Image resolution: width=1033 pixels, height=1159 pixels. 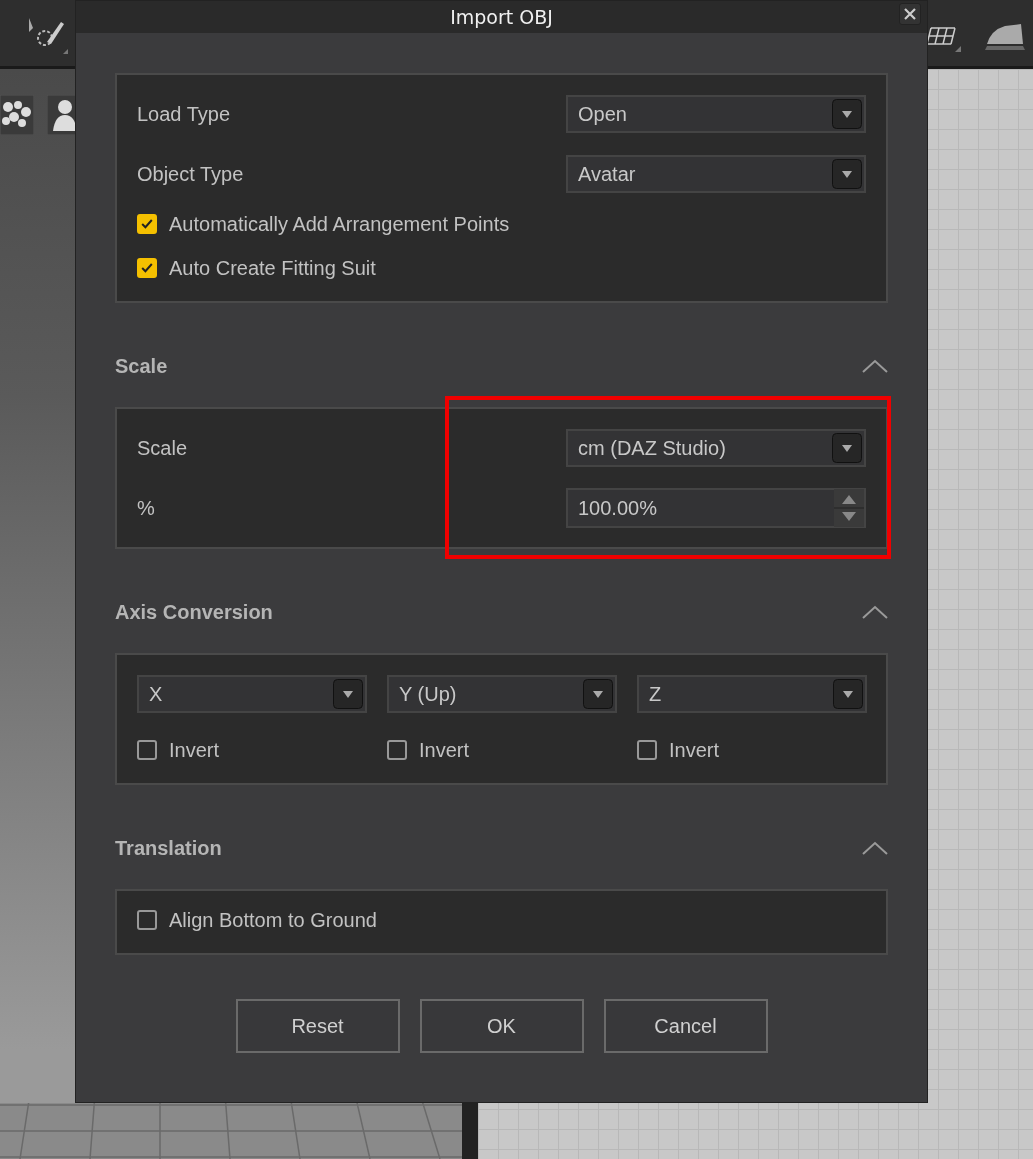 I want to click on dots-icon, so click(x=17, y=115).